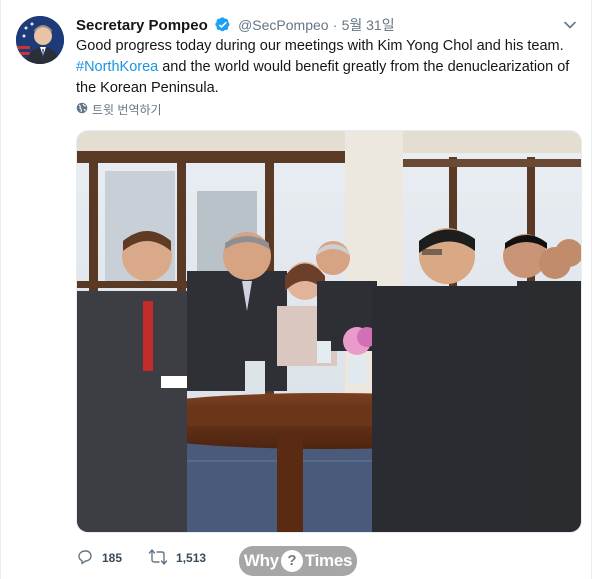  Describe the element at coordinates (328, 560) in the screenshot. I see `watermark-right: Times` at that location.